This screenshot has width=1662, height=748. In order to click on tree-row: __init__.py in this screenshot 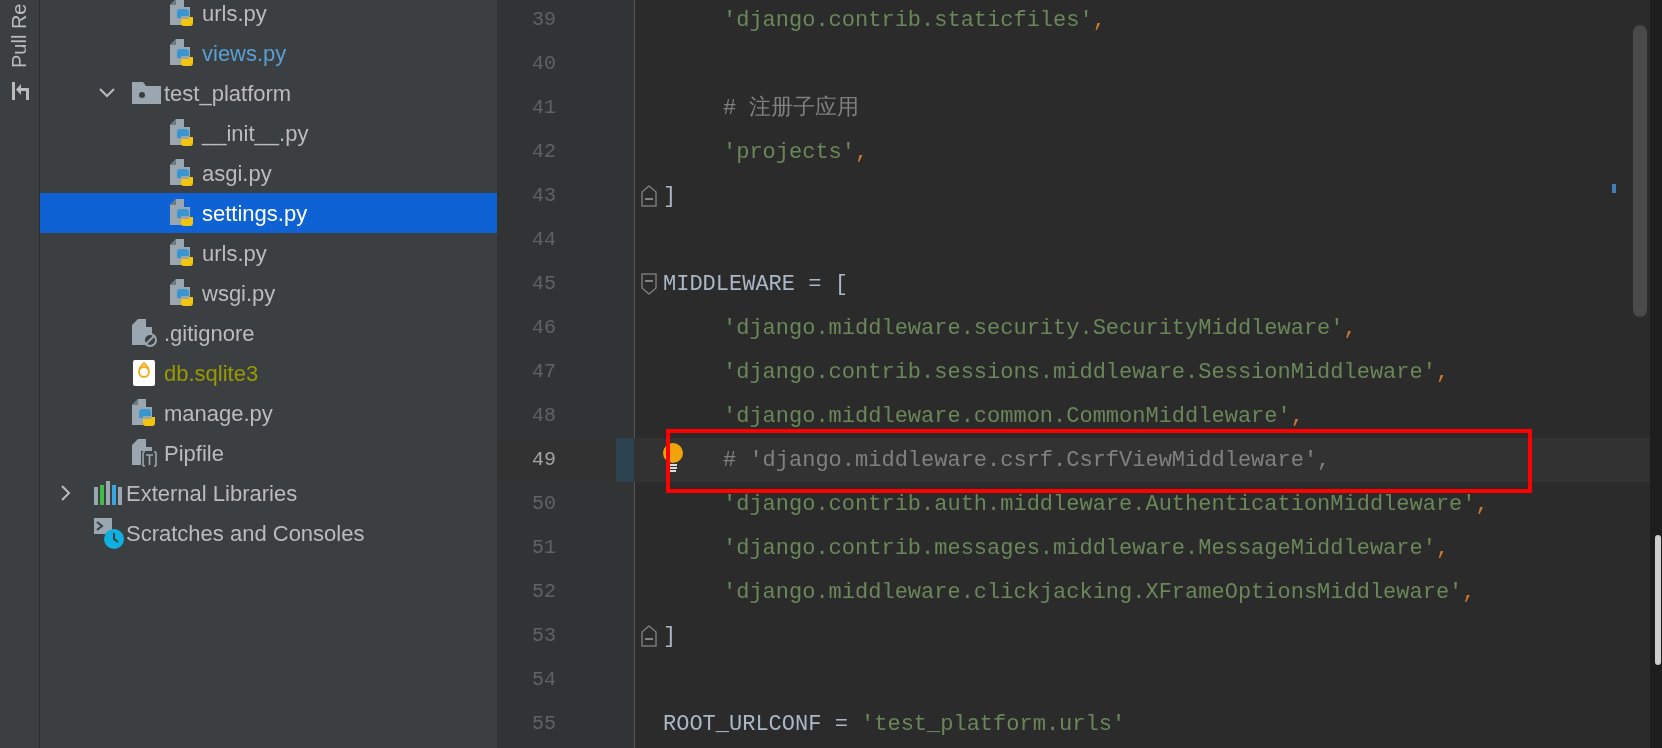, I will do `click(268, 133)`.